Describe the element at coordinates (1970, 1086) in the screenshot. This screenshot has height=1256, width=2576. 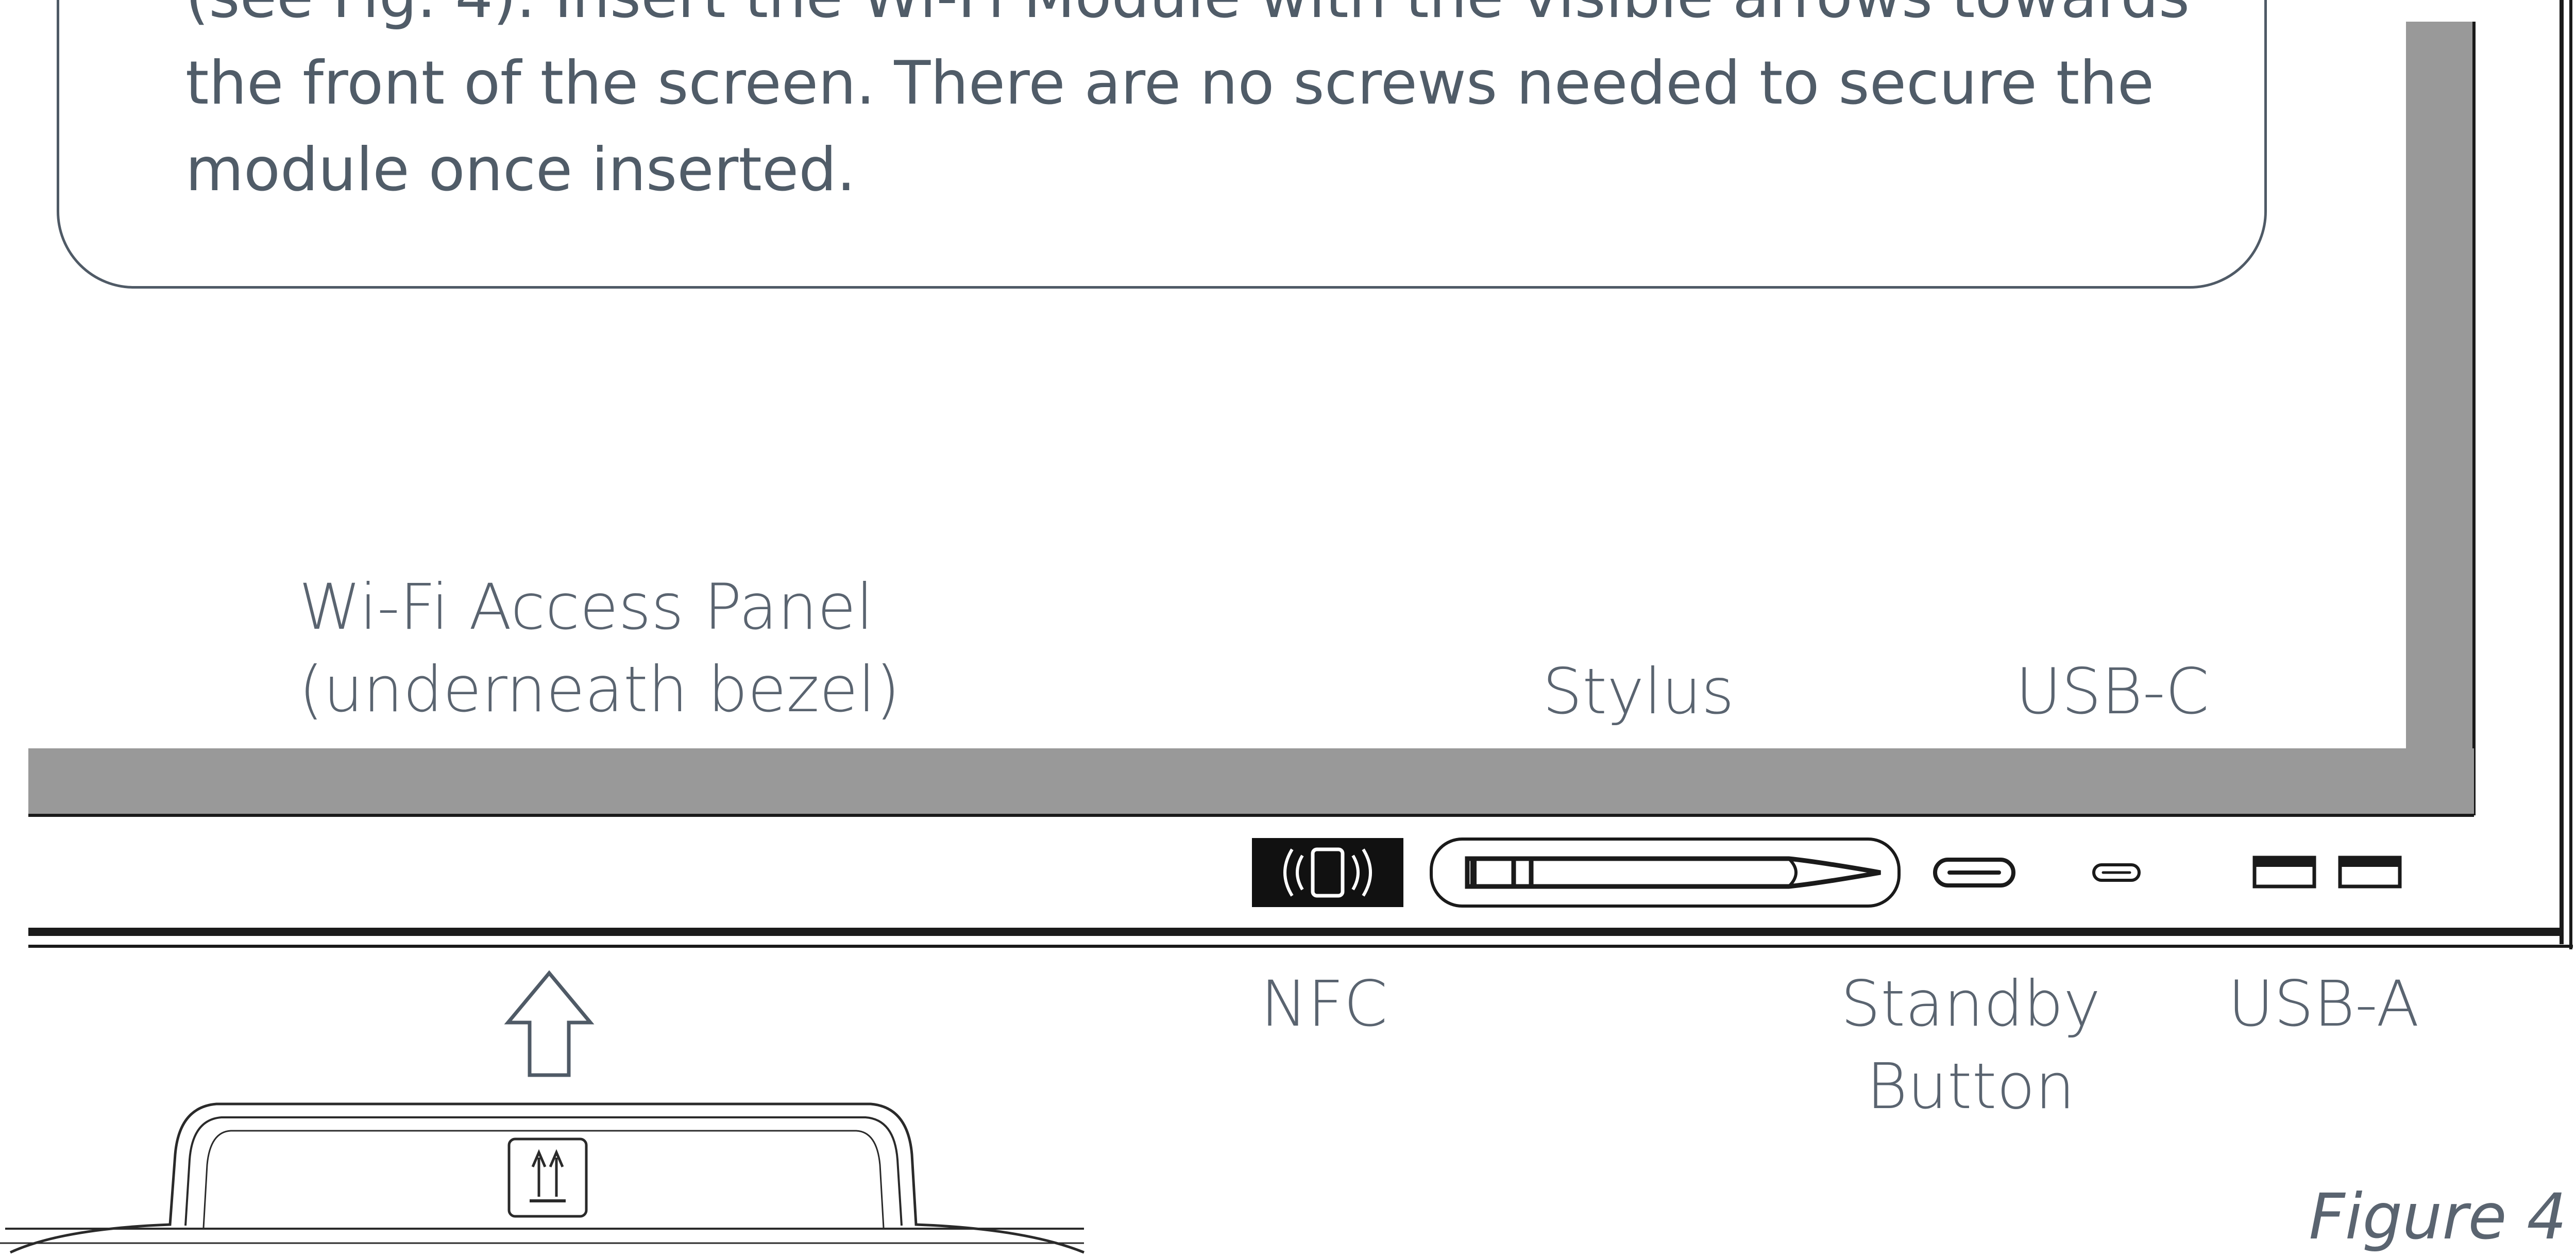
I see `standby-button-label-line2: Button` at that location.